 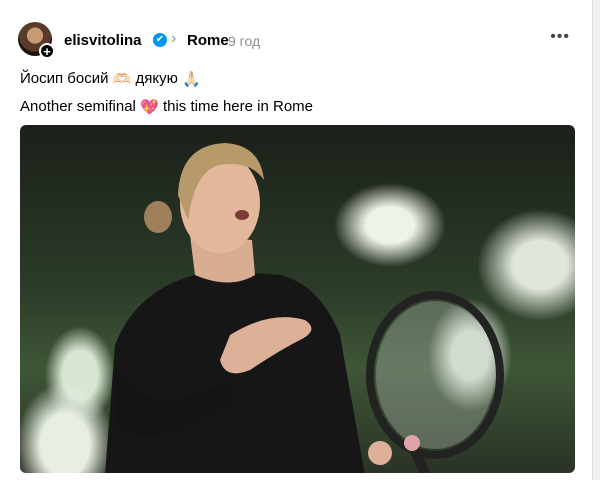 What do you see at coordinates (191, 80) in the screenshot?
I see `pray-emoji: 🙏🏻` at bounding box center [191, 80].